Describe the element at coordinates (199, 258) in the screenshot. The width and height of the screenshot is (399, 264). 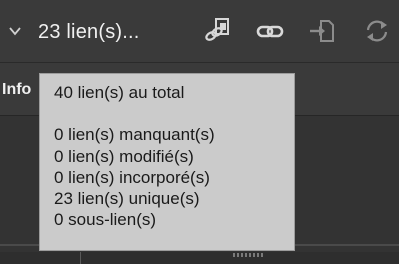
I see `panel-footer` at that location.